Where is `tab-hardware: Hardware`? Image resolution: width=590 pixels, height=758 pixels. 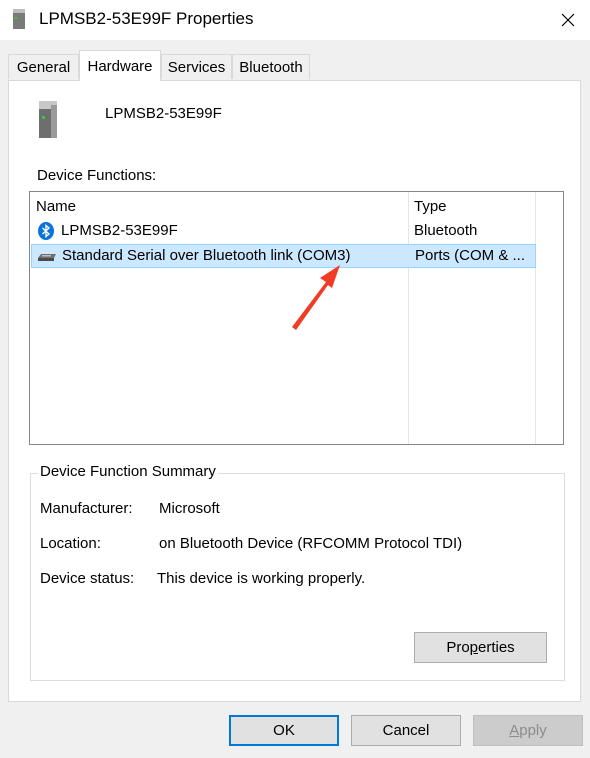
tab-hardware: Hardware is located at coordinates (120, 65).